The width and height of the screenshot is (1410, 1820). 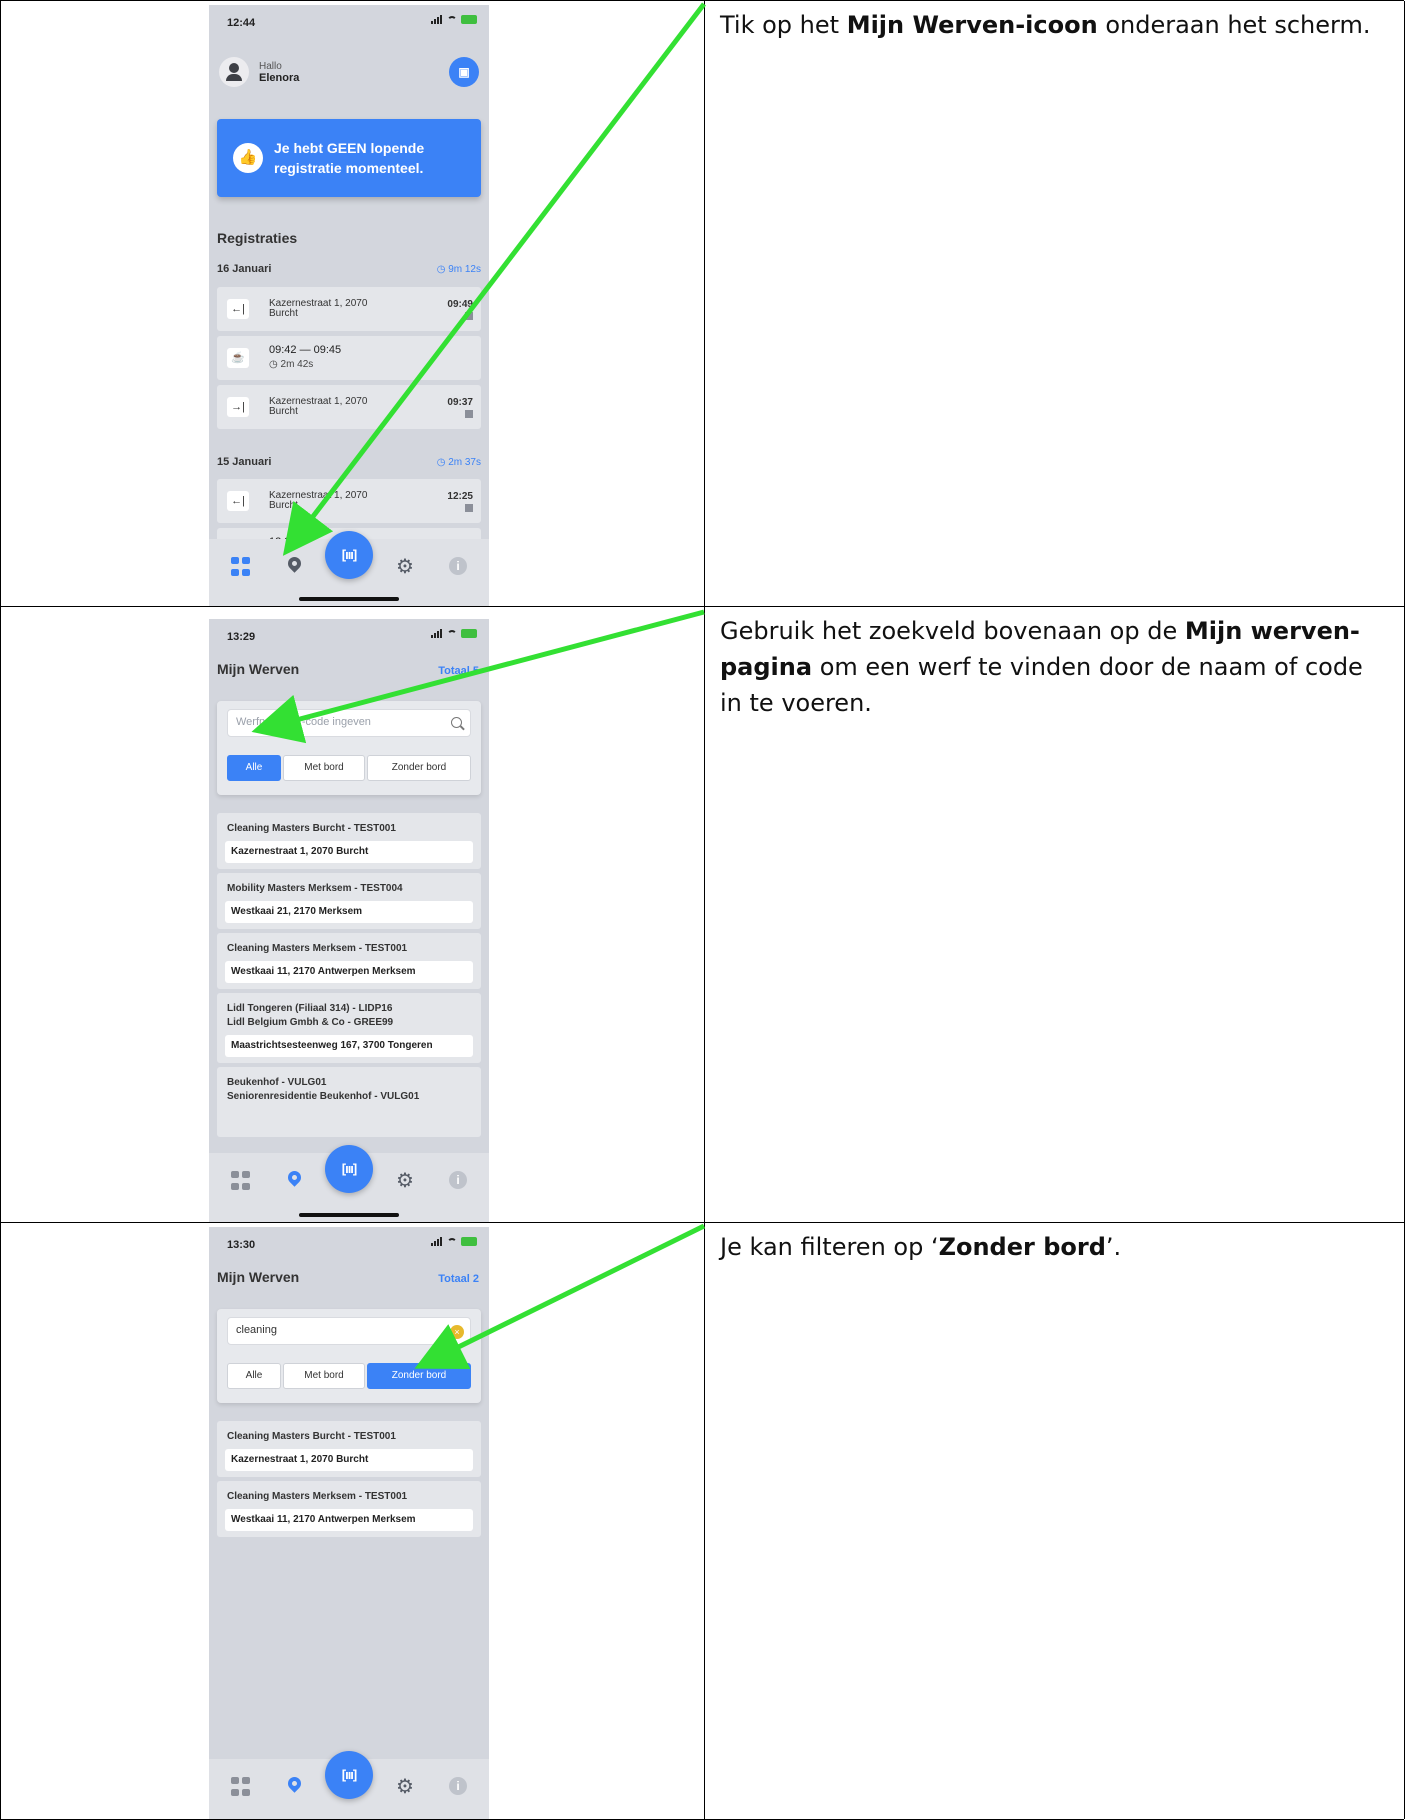 What do you see at coordinates (349, 407) in the screenshot?
I see `registration-item: →| Kazernestraat 1, 2070 Burcht 09:37` at bounding box center [349, 407].